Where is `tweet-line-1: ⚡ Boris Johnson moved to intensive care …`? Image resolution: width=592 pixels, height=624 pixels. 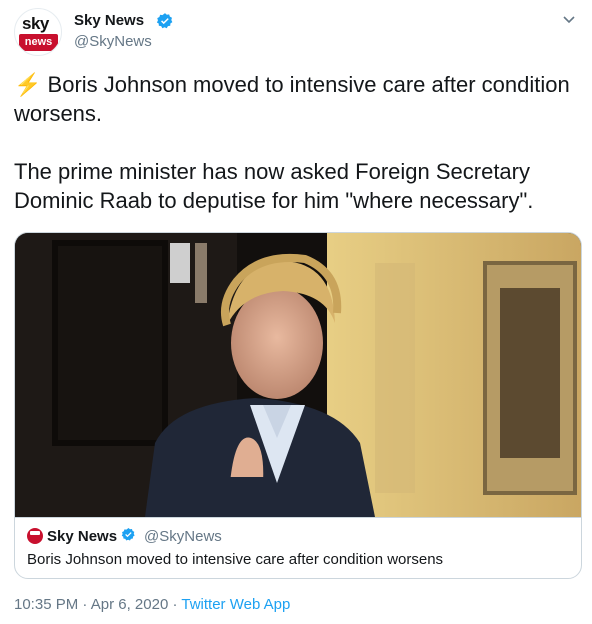 tweet-line-1: ⚡ Boris Johnson moved to intensive care … is located at coordinates (294, 99).